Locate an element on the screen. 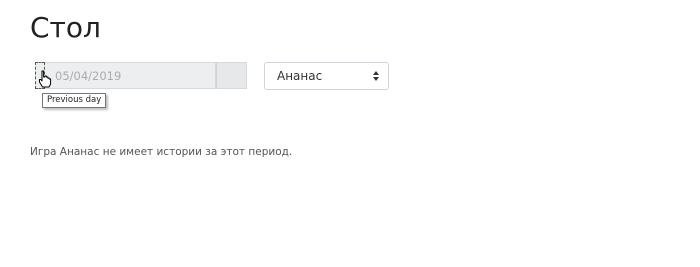  game-select-value: Ананас is located at coordinates (300, 76).